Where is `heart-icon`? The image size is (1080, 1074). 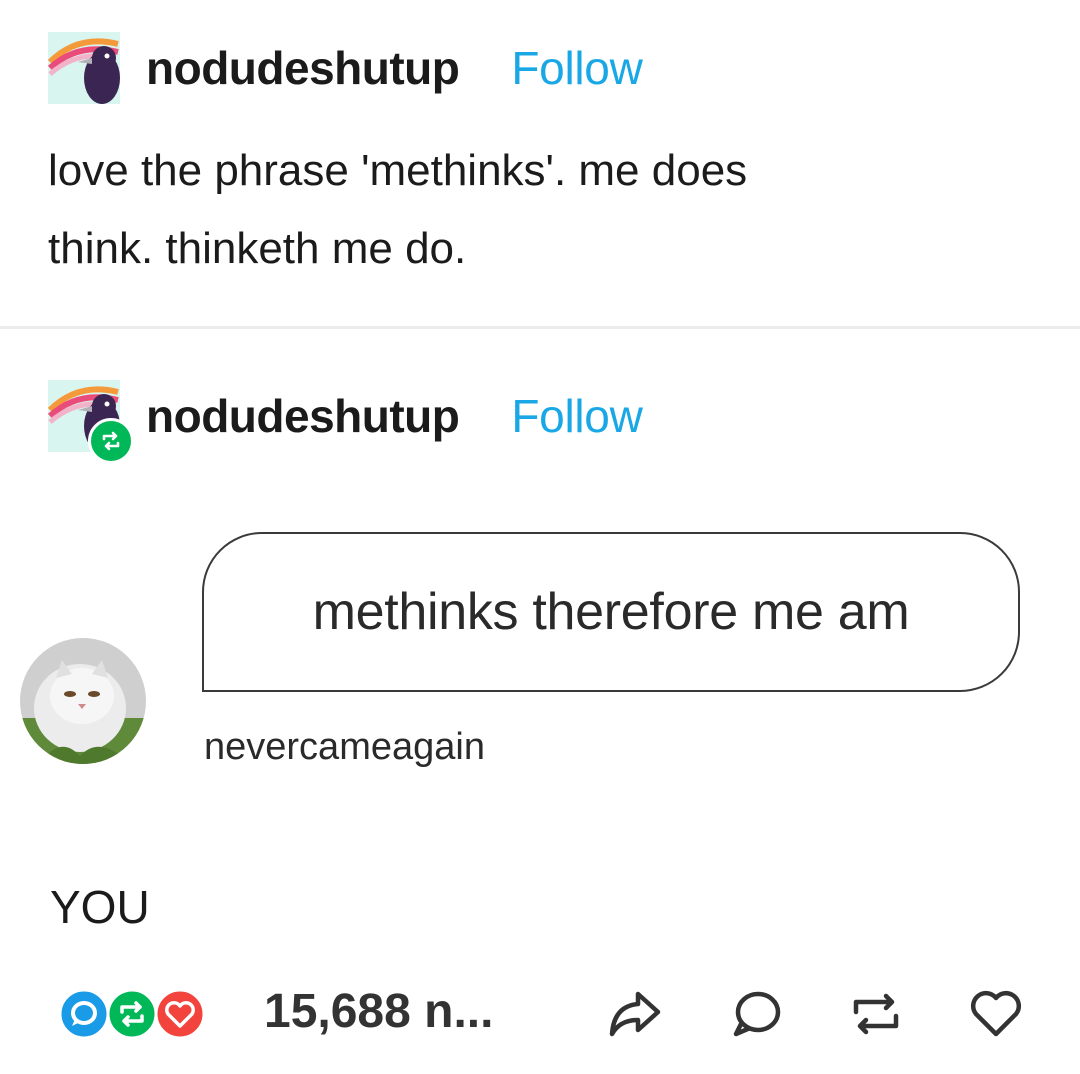 heart-icon is located at coordinates (996, 1013).